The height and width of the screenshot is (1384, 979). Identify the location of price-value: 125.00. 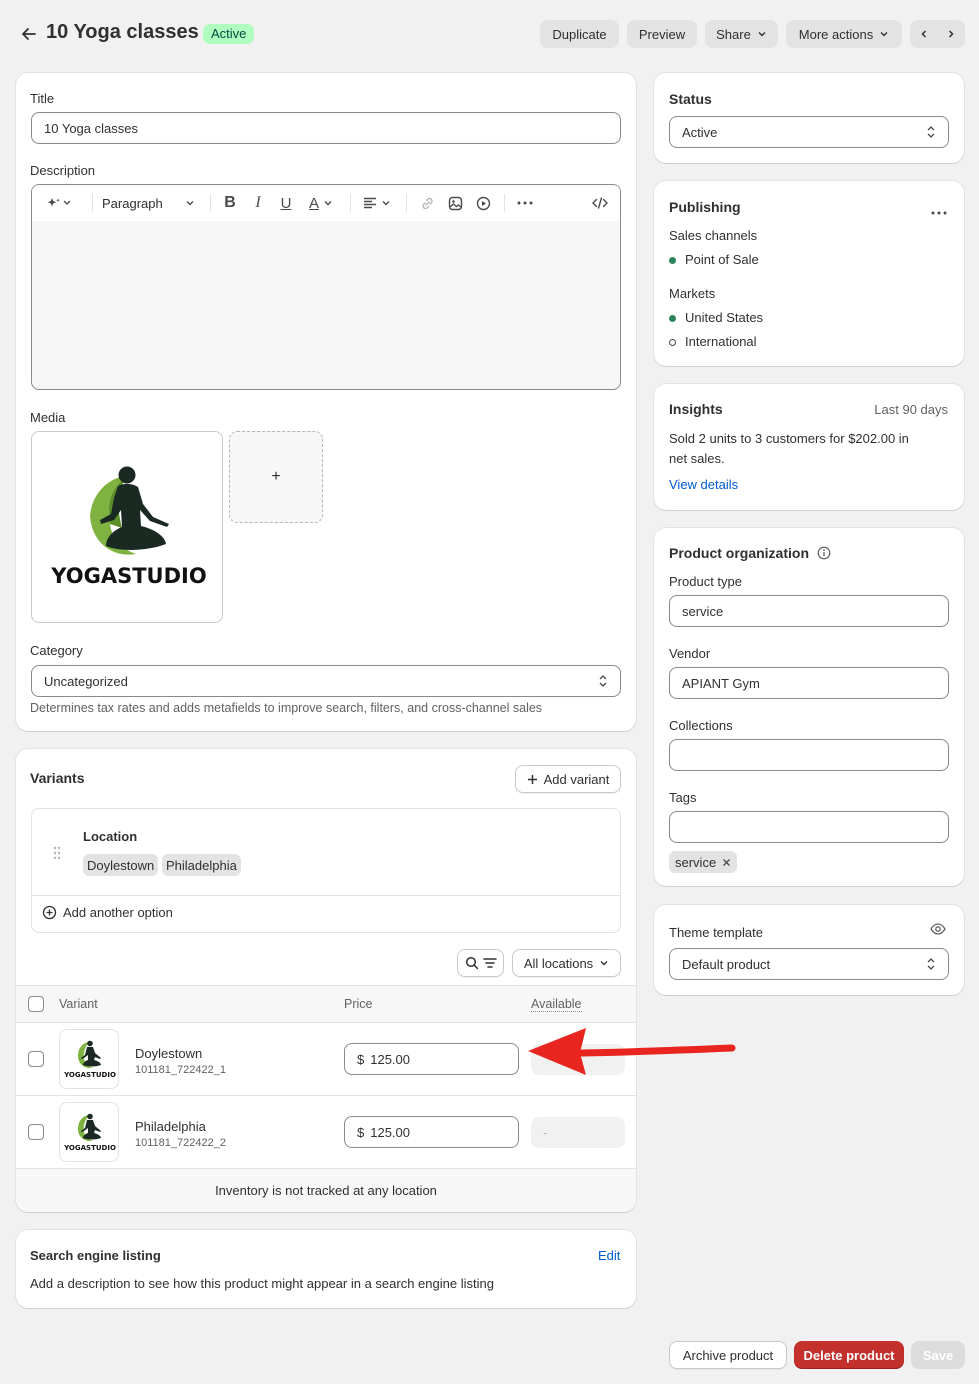
(390, 1132).